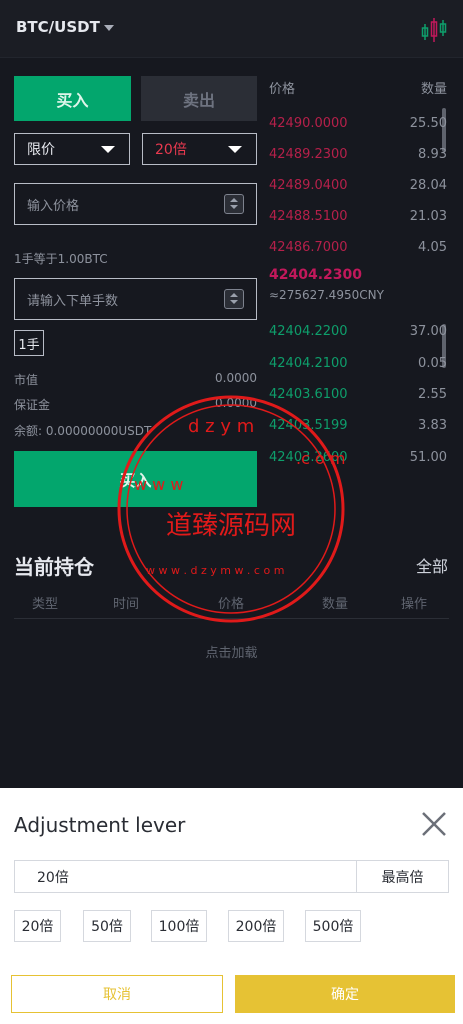 This screenshot has height=1024, width=463. What do you see at coordinates (333, 926) in the screenshot?
I see `leverage-chip-500: 500倍` at bounding box center [333, 926].